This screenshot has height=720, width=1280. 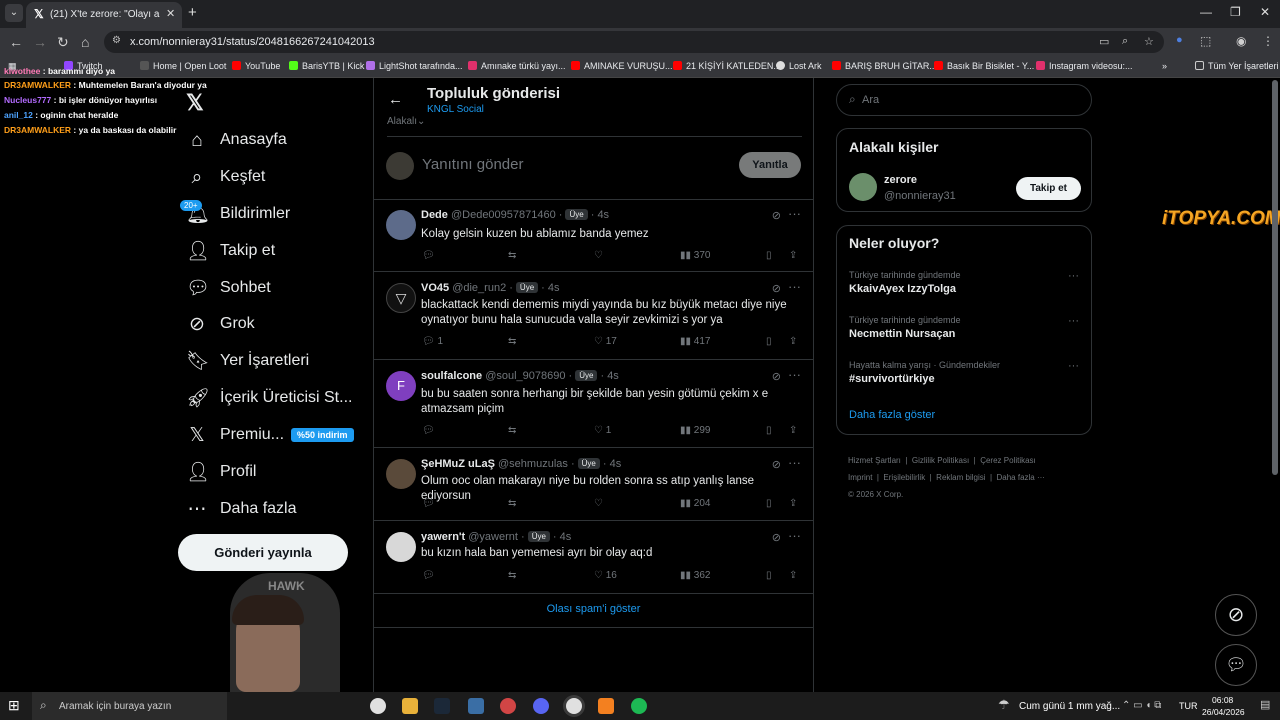 What do you see at coordinates (455, 109) in the screenshot?
I see `community-name: KNGL Social` at bounding box center [455, 109].